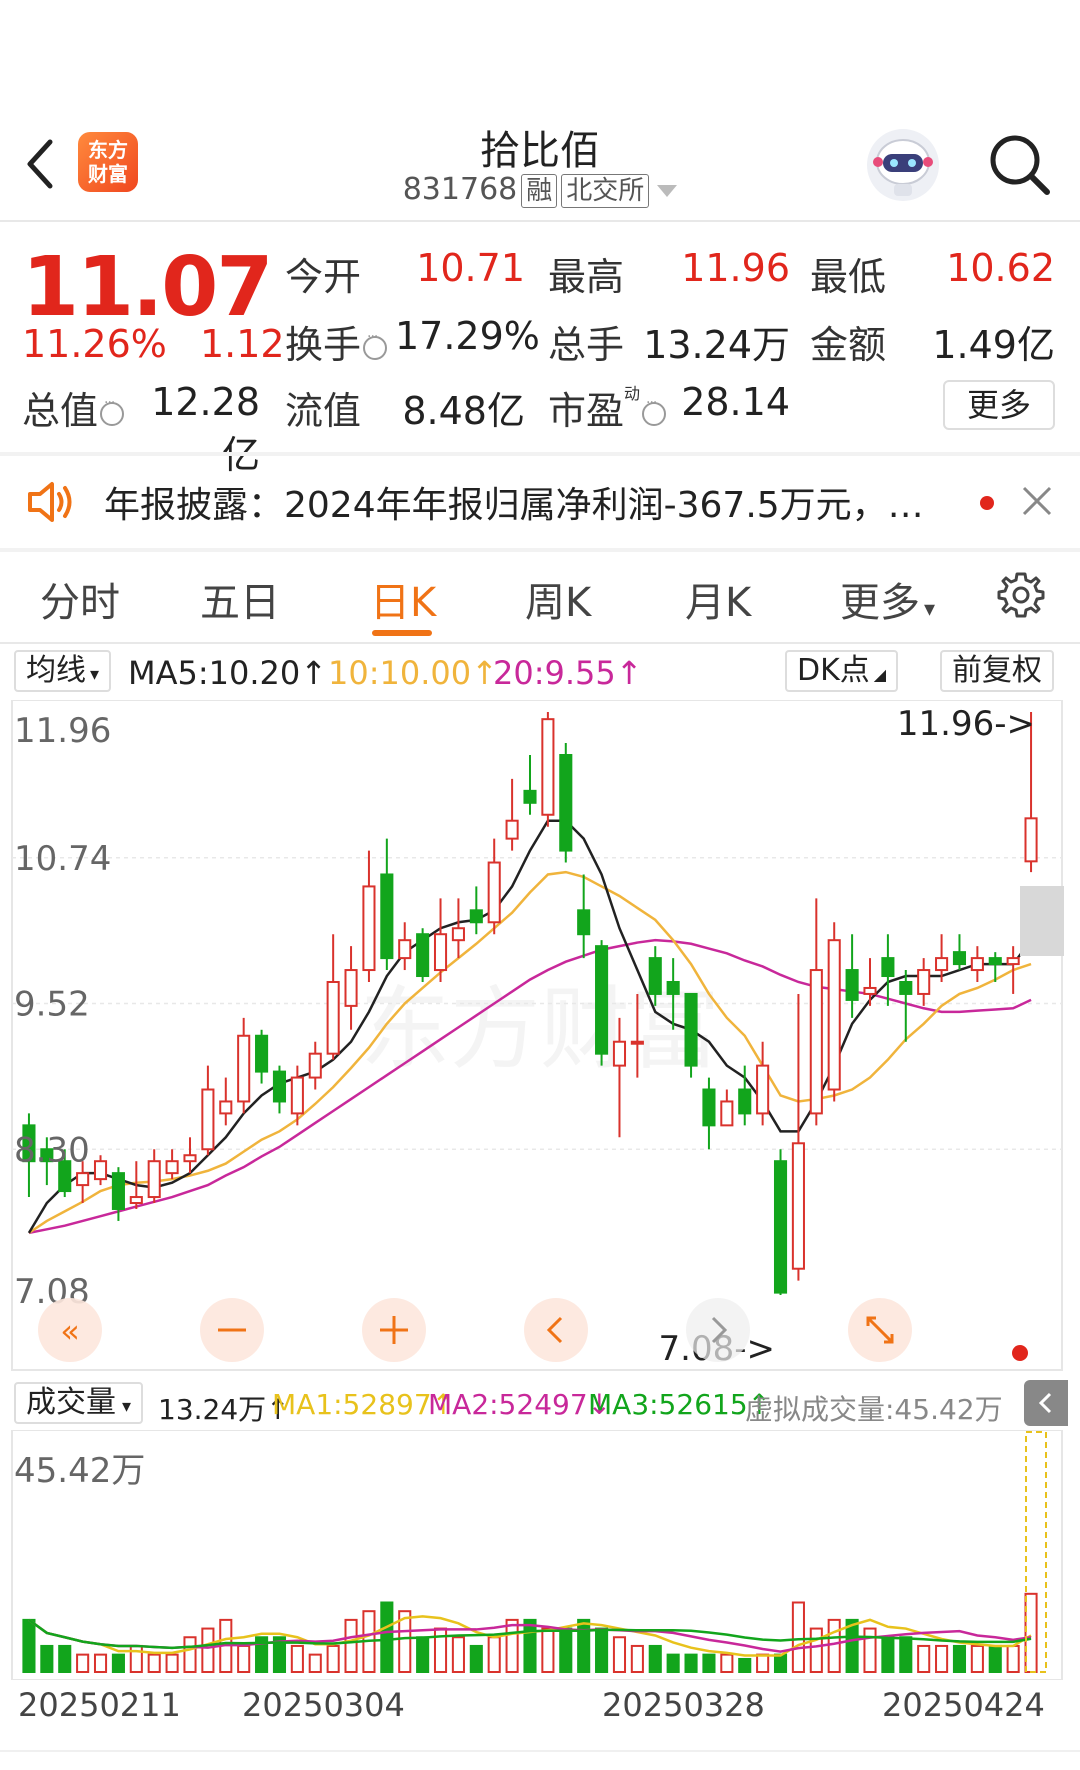 The image size is (1080, 1770). I want to click on speaker-icon, so click(50, 502).